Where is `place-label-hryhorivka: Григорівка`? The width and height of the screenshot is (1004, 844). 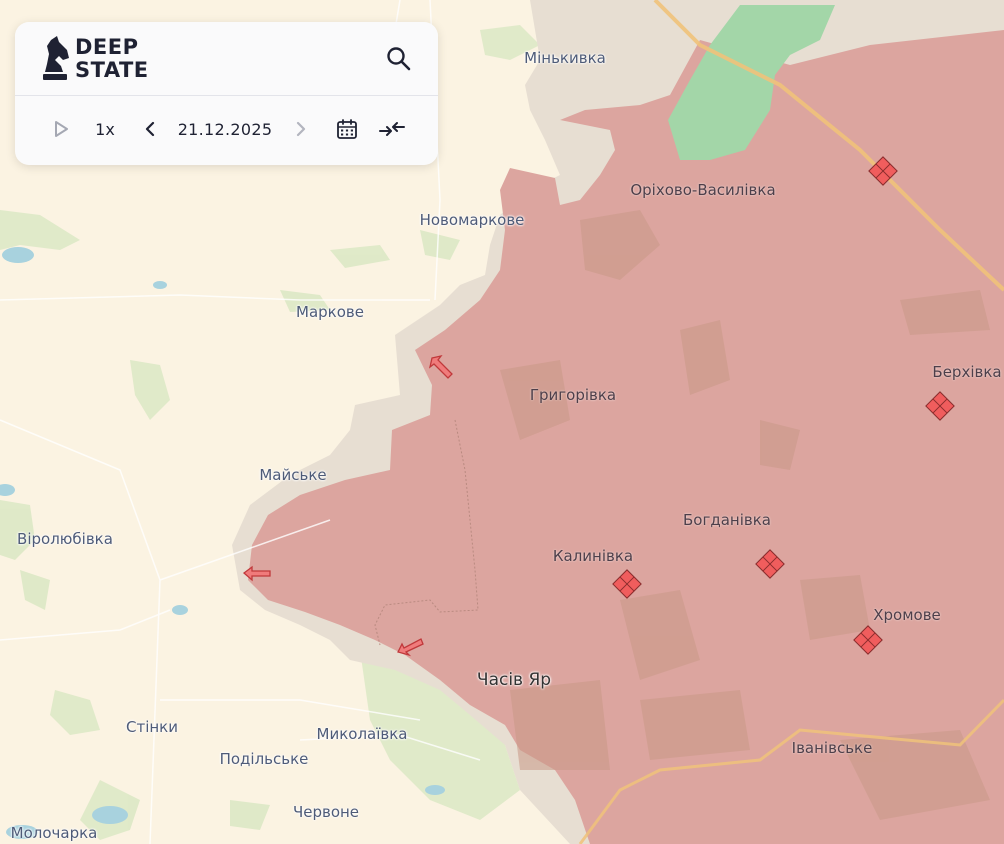 place-label-hryhorivka: Григорівка is located at coordinates (573, 395).